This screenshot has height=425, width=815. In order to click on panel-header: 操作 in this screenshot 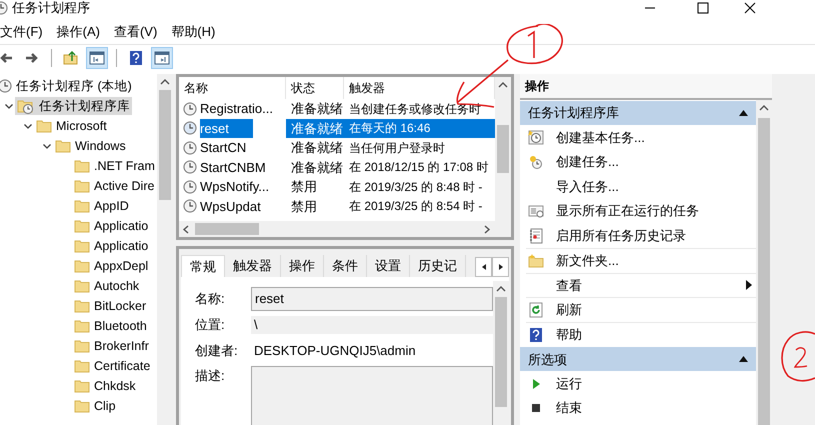, I will do `click(646, 87)`.